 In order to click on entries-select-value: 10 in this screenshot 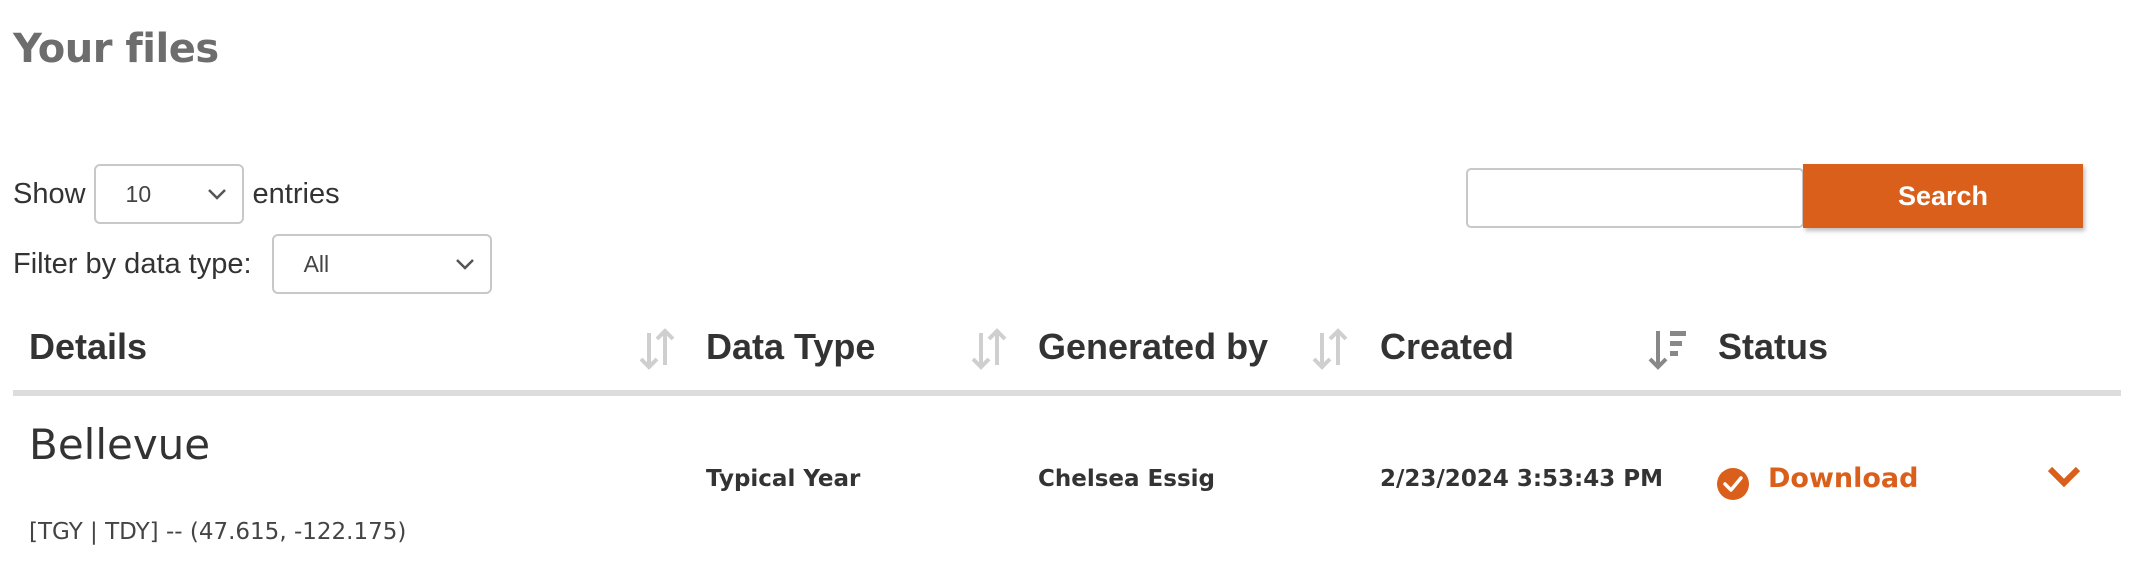, I will do `click(138, 193)`.